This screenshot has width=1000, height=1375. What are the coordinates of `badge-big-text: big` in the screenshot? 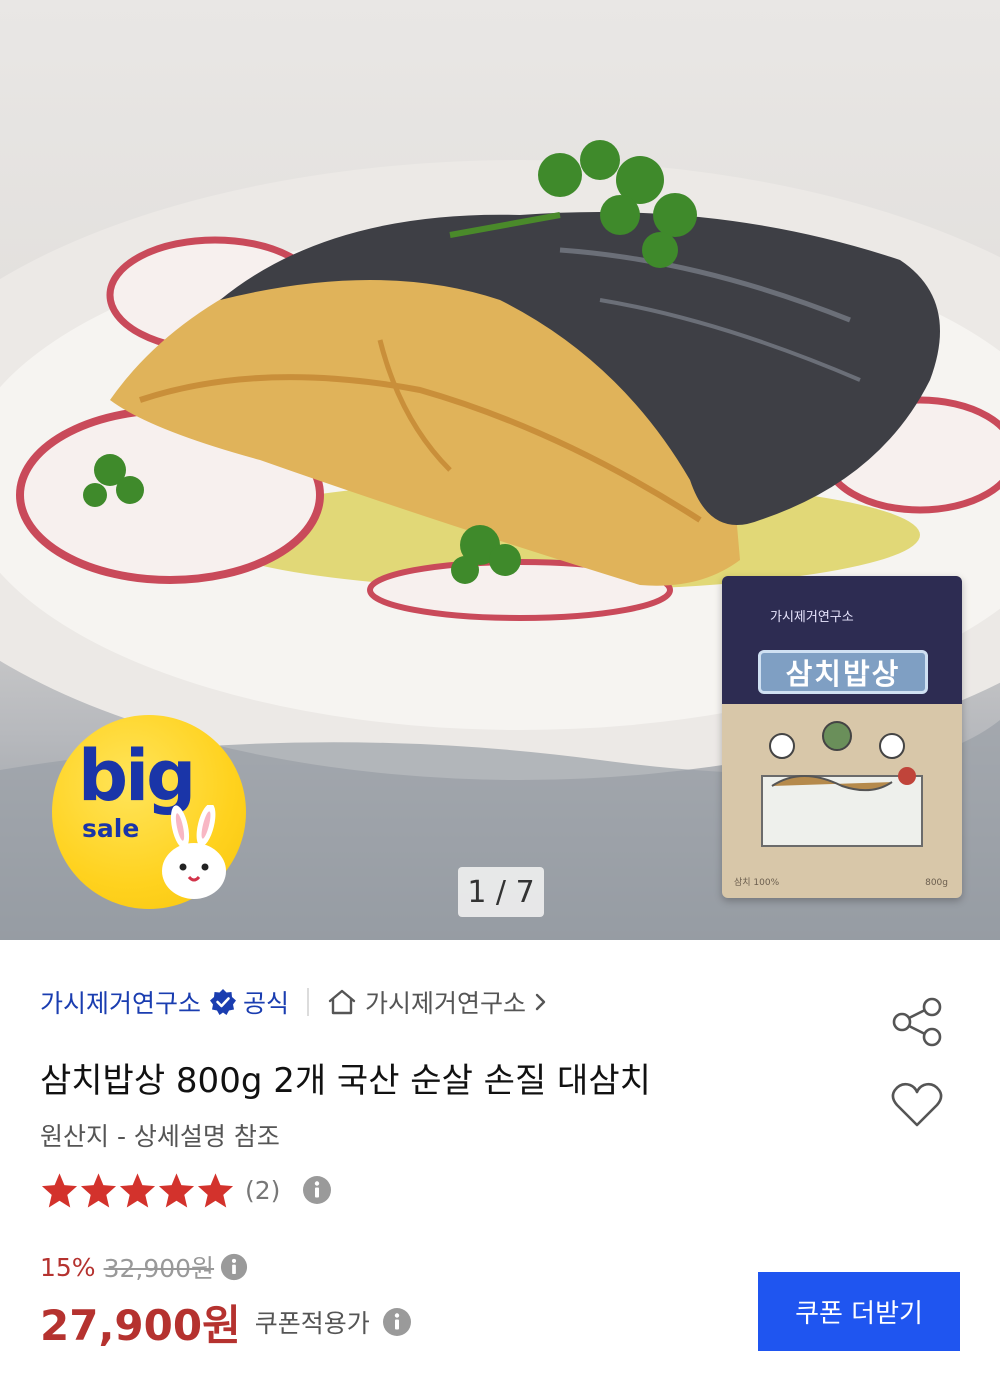 It's located at (137, 776).